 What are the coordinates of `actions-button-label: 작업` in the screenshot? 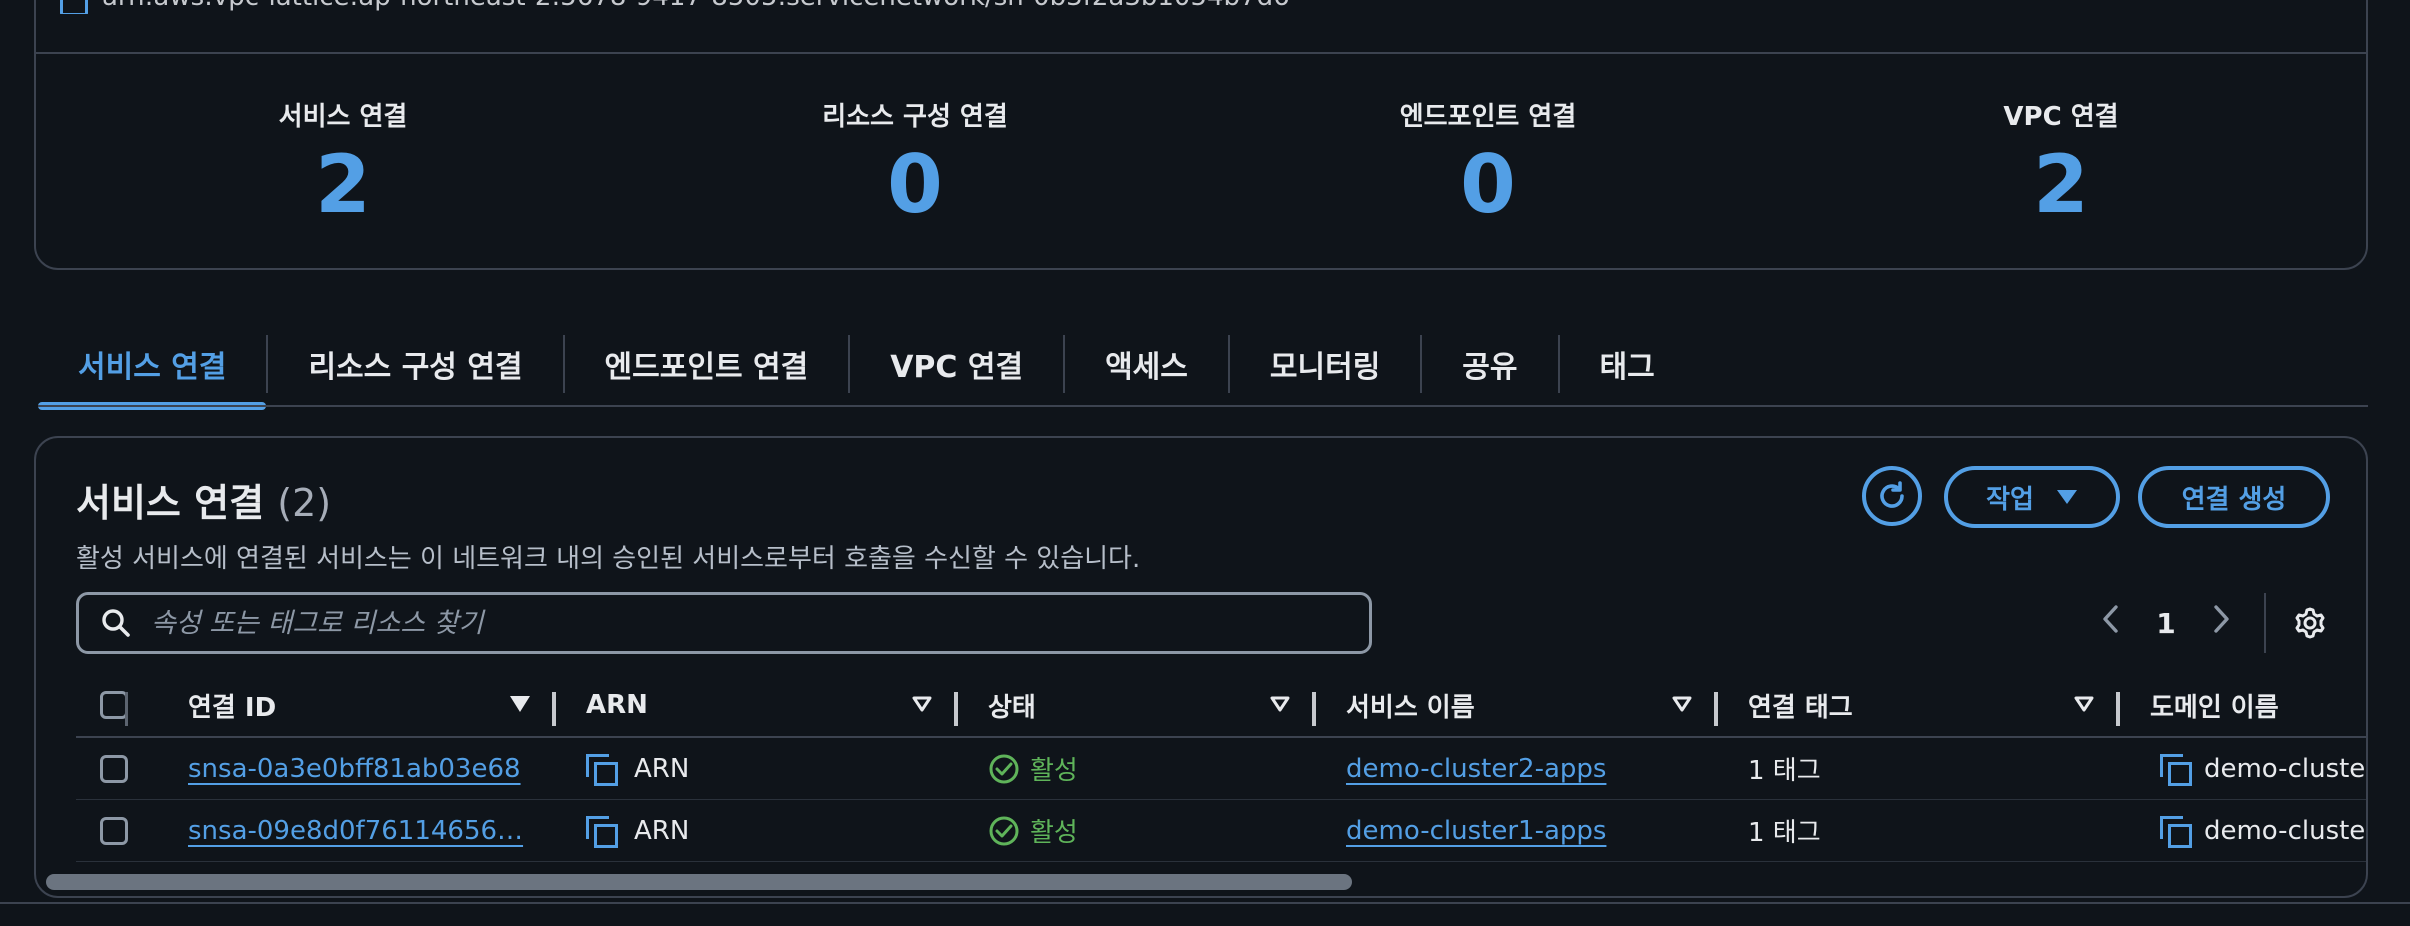 It's located at (2010, 499).